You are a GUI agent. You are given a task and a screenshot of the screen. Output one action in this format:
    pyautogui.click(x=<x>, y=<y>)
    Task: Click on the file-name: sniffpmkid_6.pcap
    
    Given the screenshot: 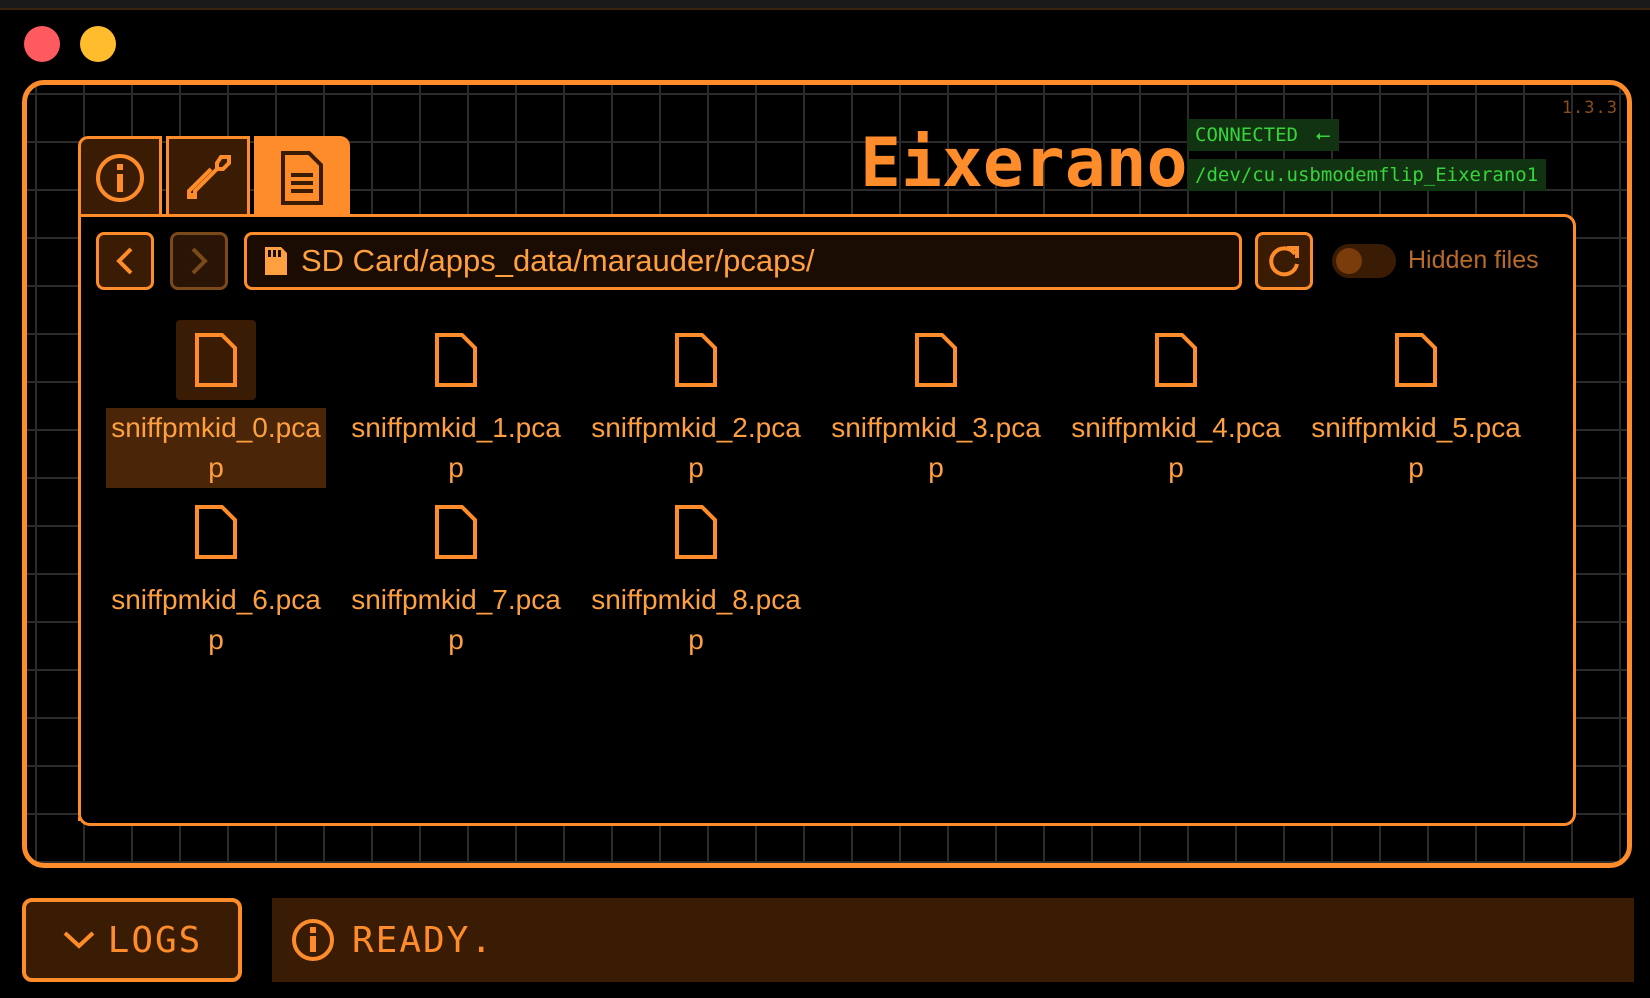 What is the action you would take?
    pyautogui.click(x=216, y=619)
    